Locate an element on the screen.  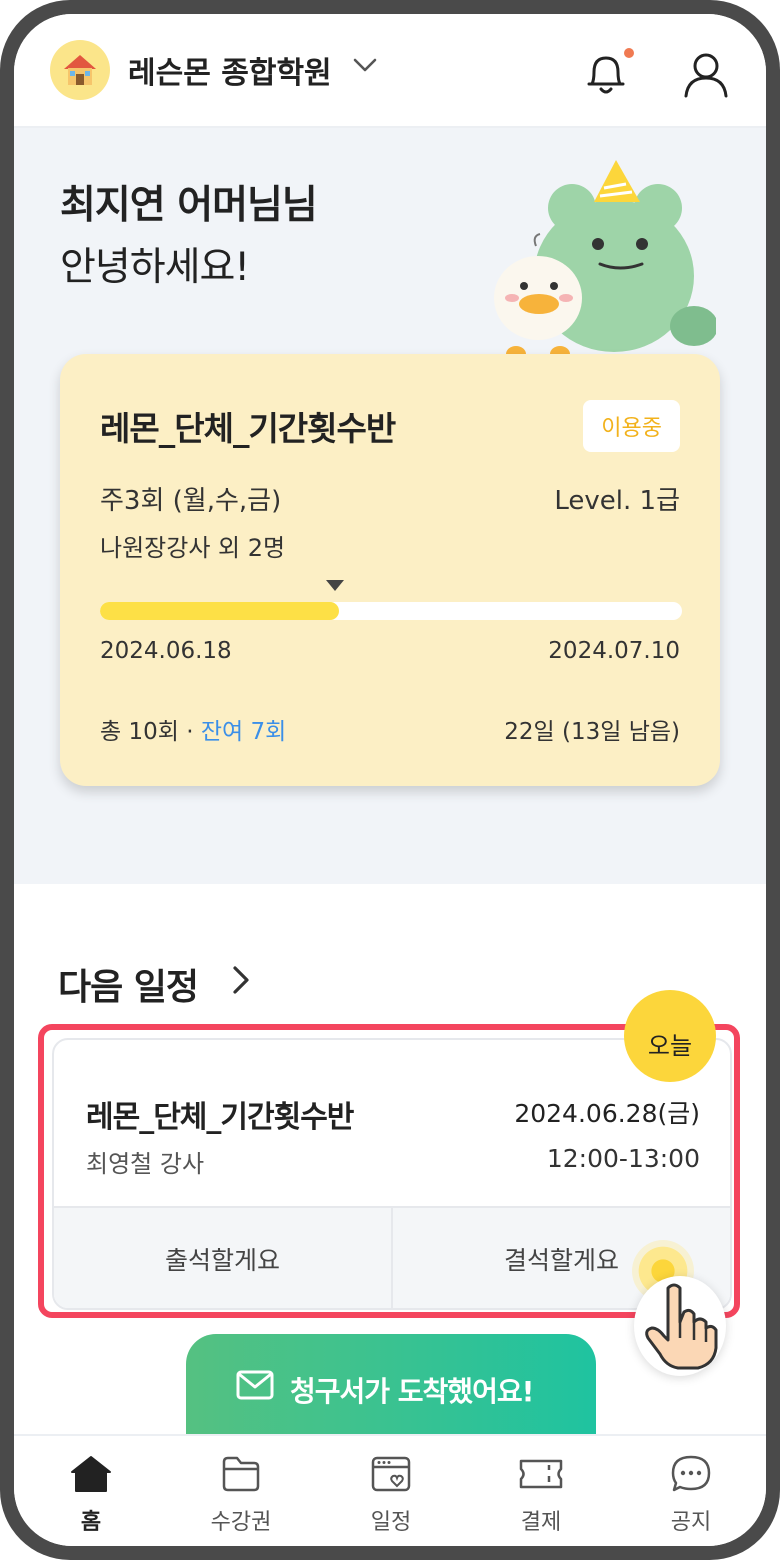
today-badge-label: 오늘 is located at coordinates (670, 1046).